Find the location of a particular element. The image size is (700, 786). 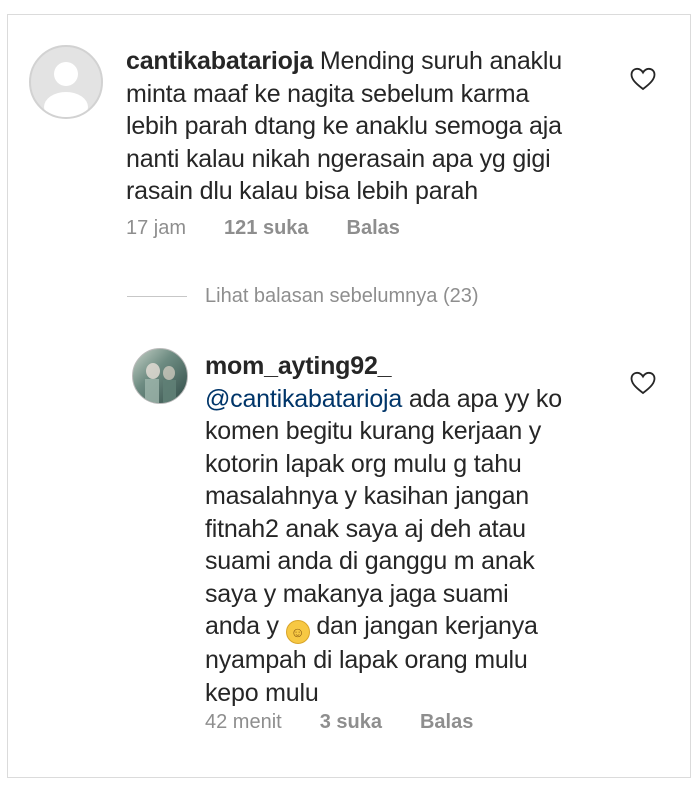

avatar-mom-ayting92 is located at coordinates (160, 376).